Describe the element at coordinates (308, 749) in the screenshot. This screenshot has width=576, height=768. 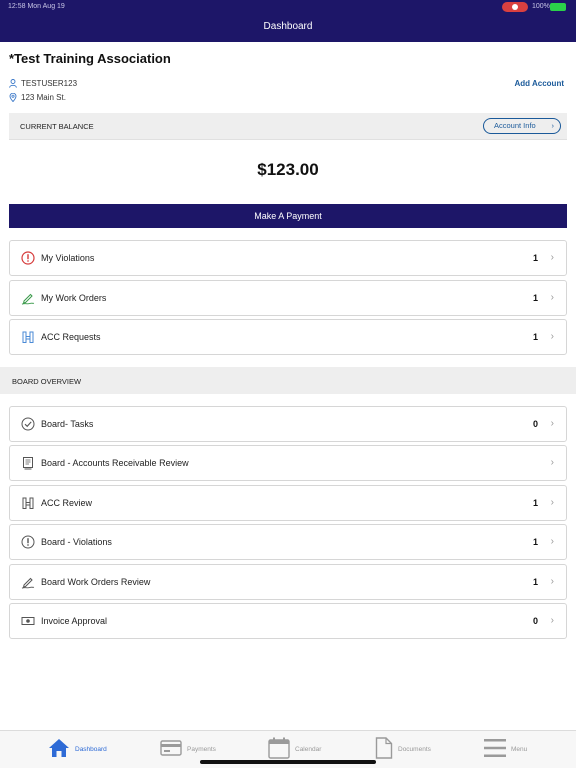
I see `tab-label: Calendar` at that location.